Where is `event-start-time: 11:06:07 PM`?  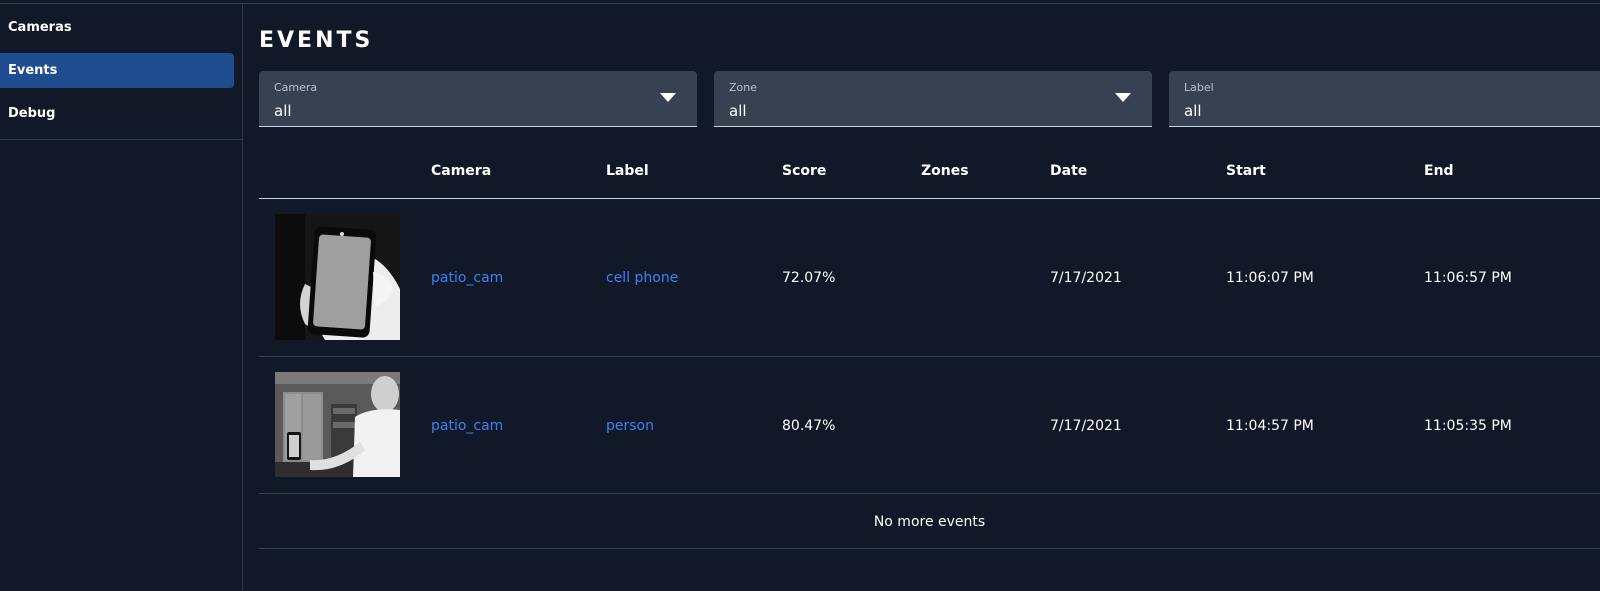 event-start-time: 11:06:07 PM is located at coordinates (1270, 278).